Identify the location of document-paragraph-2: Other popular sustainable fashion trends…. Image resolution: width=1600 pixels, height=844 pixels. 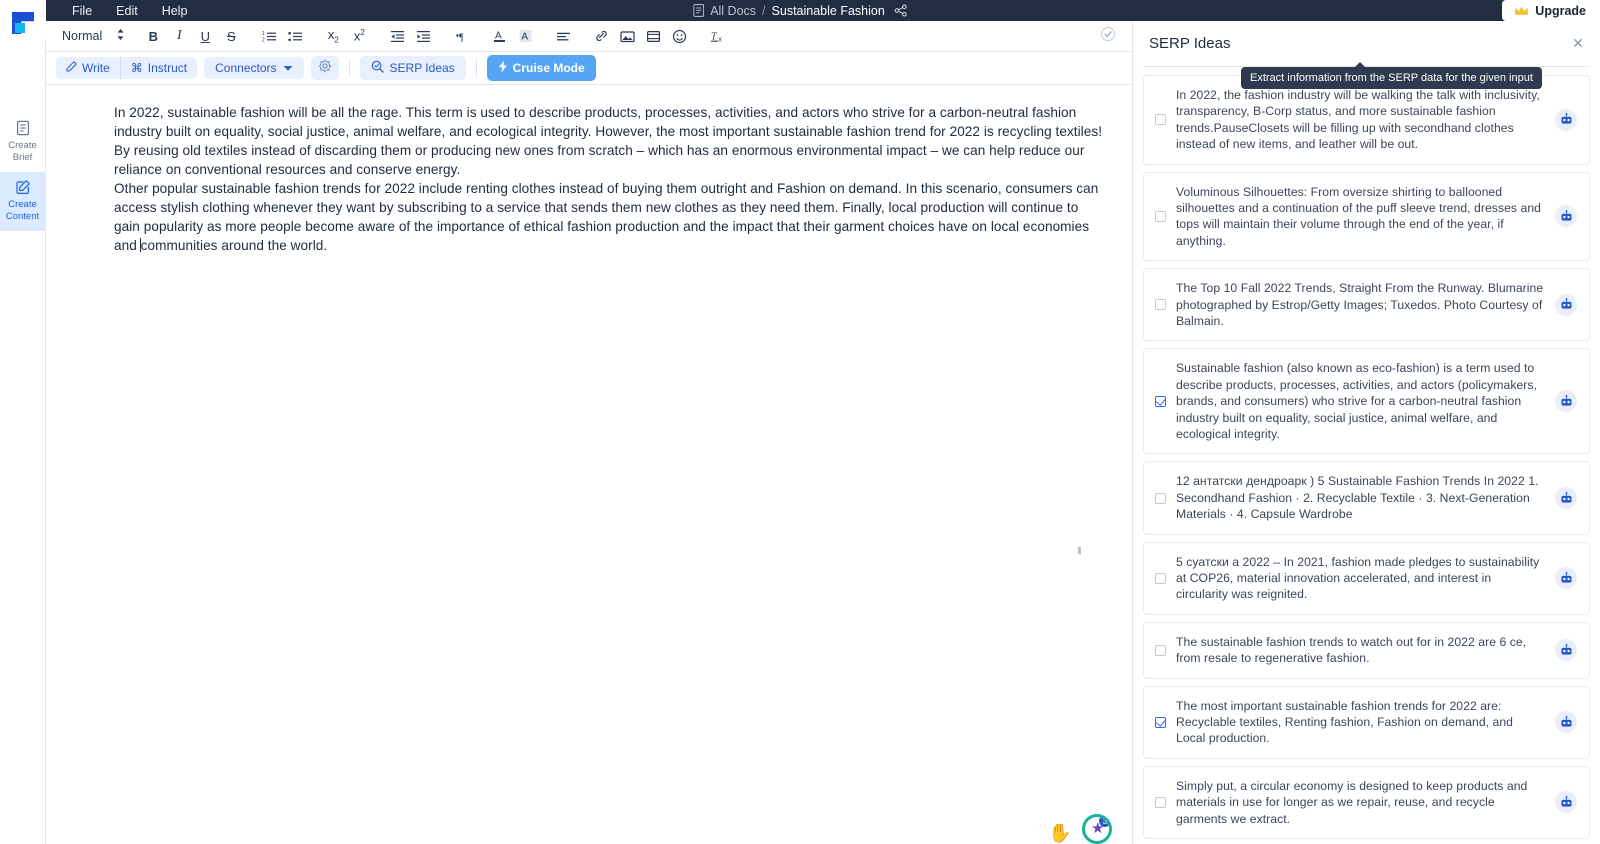
(609, 217).